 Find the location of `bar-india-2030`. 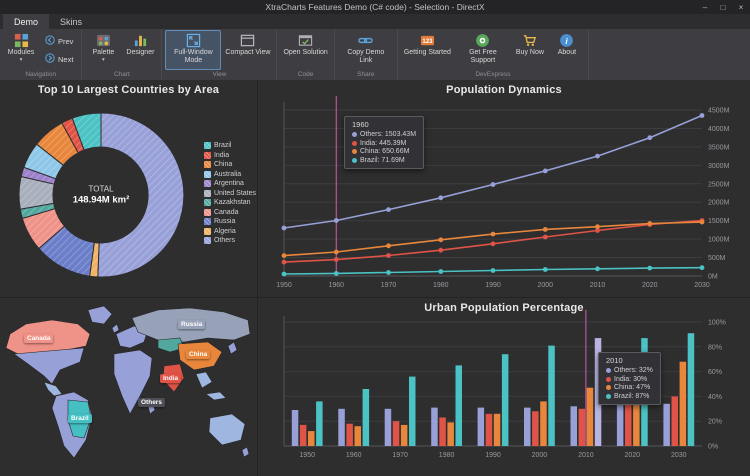

bar-india-2030 is located at coordinates (675, 421).